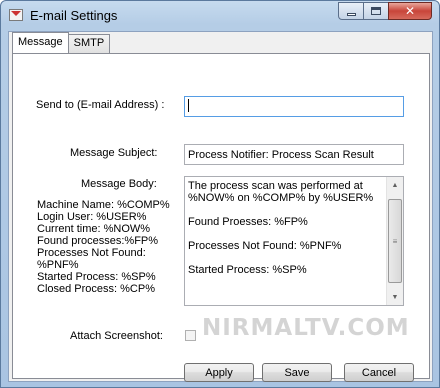 Image resolution: width=440 pixels, height=388 pixels. Describe the element at coordinates (96, 289) in the screenshot. I see `variable-item: Closed Process: %CP%` at that location.